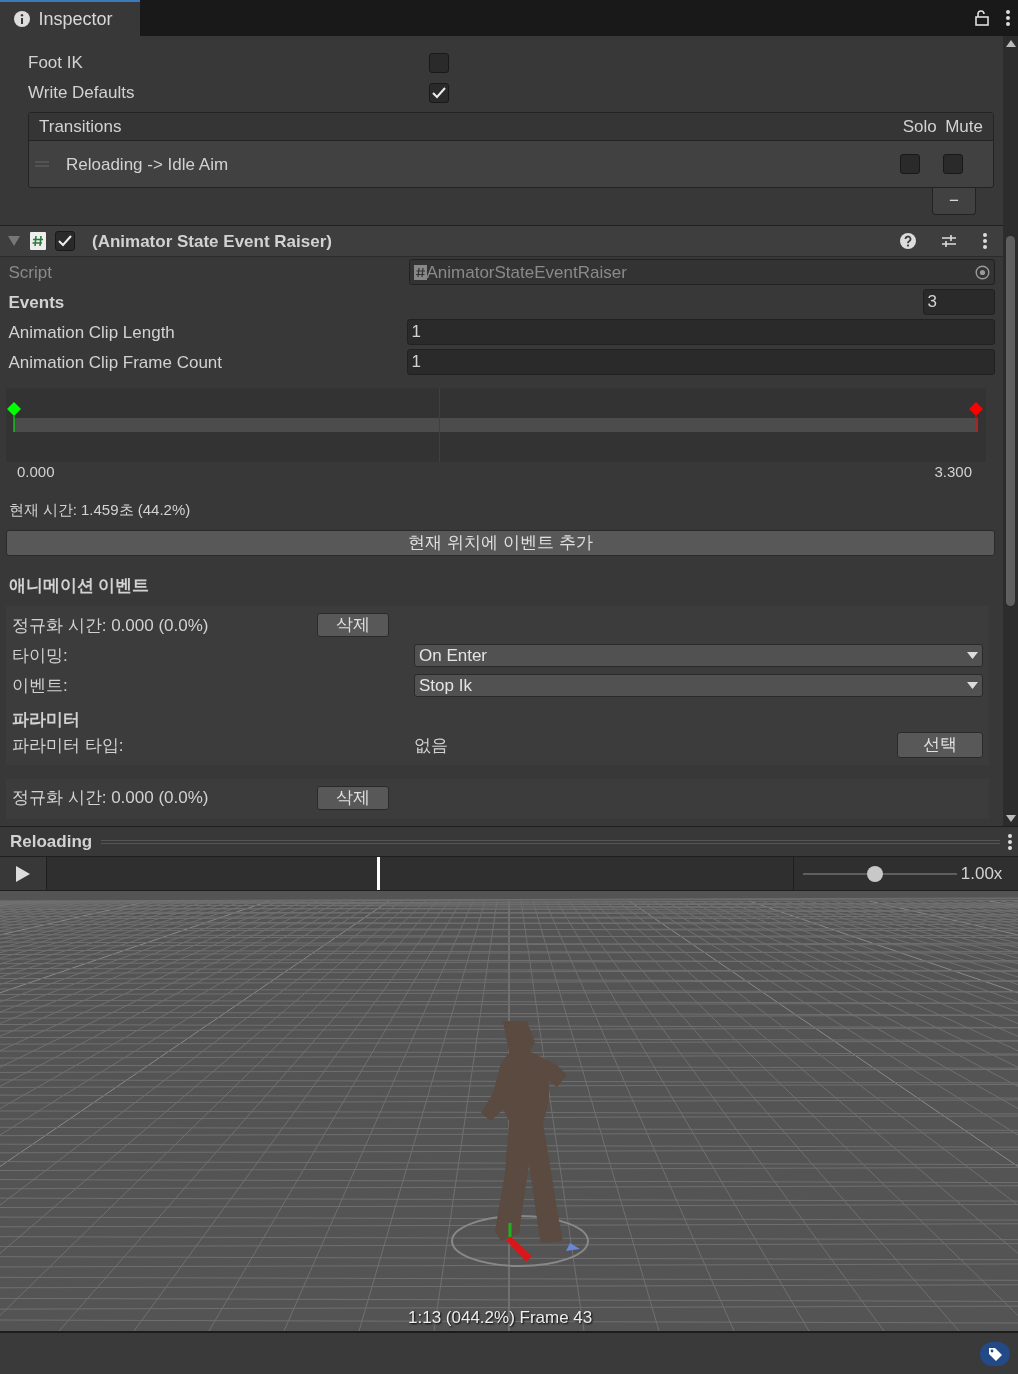 This screenshot has height=1374, width=1018. I want to click on scroll-down-icon, so click(1010, 818).